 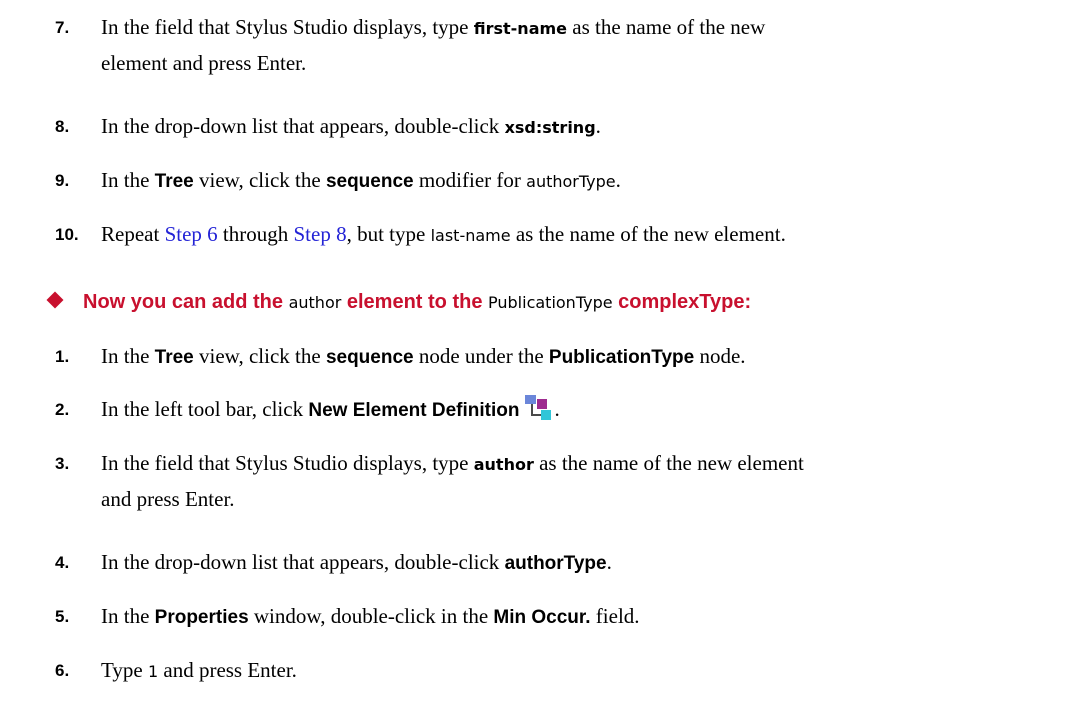 I want to click on code-author: author, so click(x=503, y=464).